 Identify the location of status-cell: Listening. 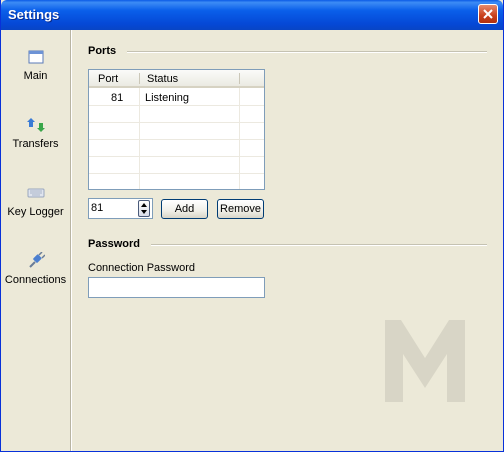
(167, 98).